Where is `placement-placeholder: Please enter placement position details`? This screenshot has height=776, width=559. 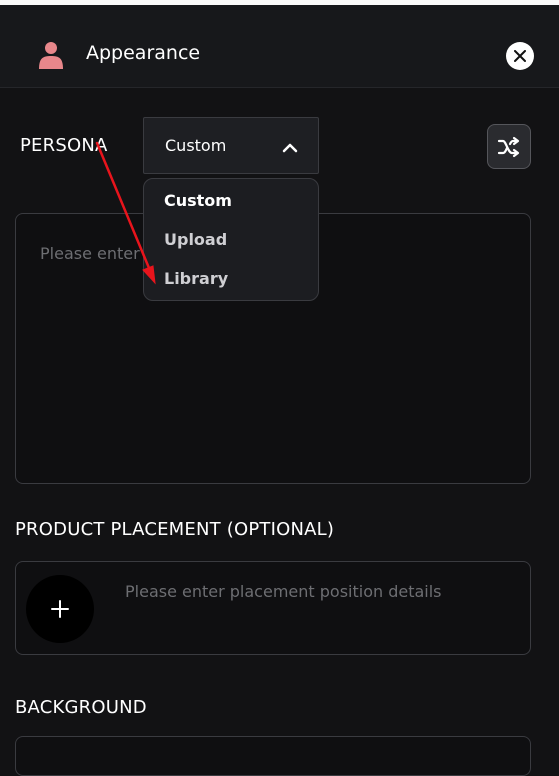 placement-placeholder: Please enter placement position details is located at coordinates (283, 591).